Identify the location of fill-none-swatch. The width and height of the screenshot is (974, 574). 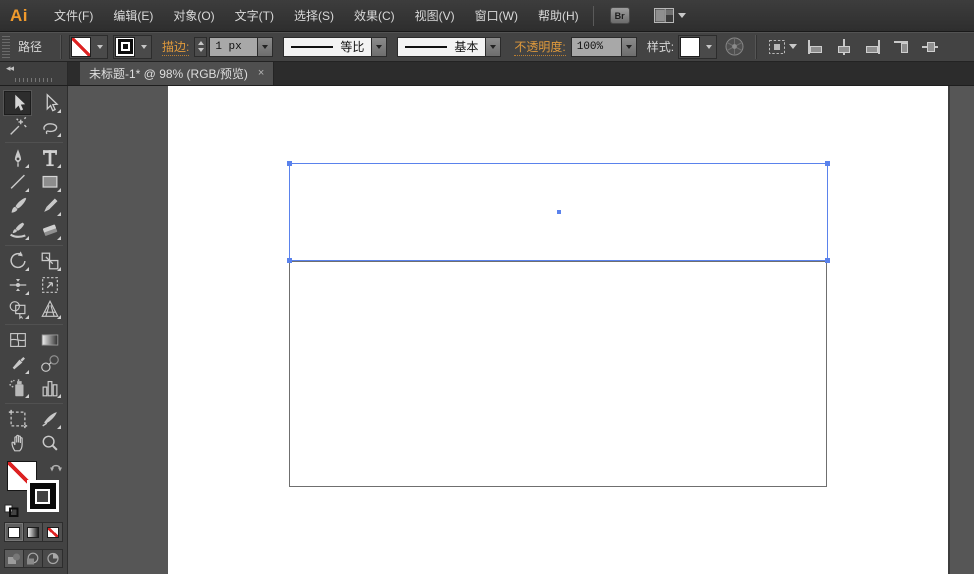
(81, 46).